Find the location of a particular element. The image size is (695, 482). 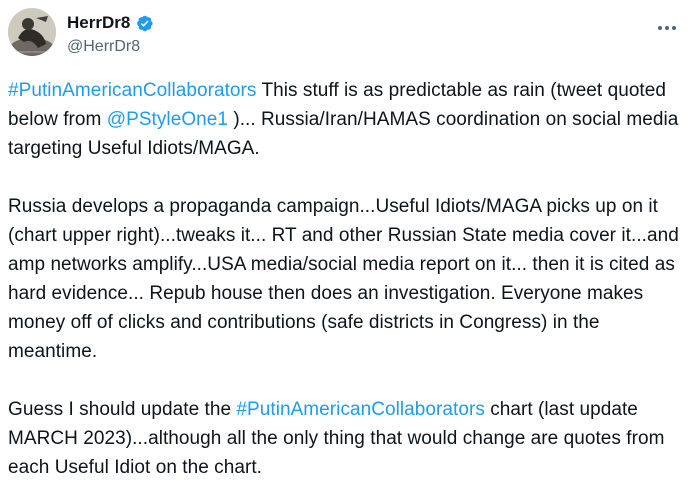

mention-link: @PStyleOne1 is located at coordinates (167, 119).